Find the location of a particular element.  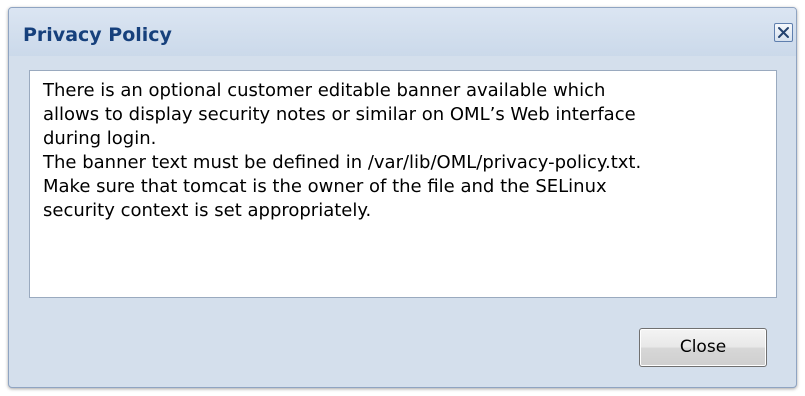

close-x-glyph is located at coordinates (783, 32).